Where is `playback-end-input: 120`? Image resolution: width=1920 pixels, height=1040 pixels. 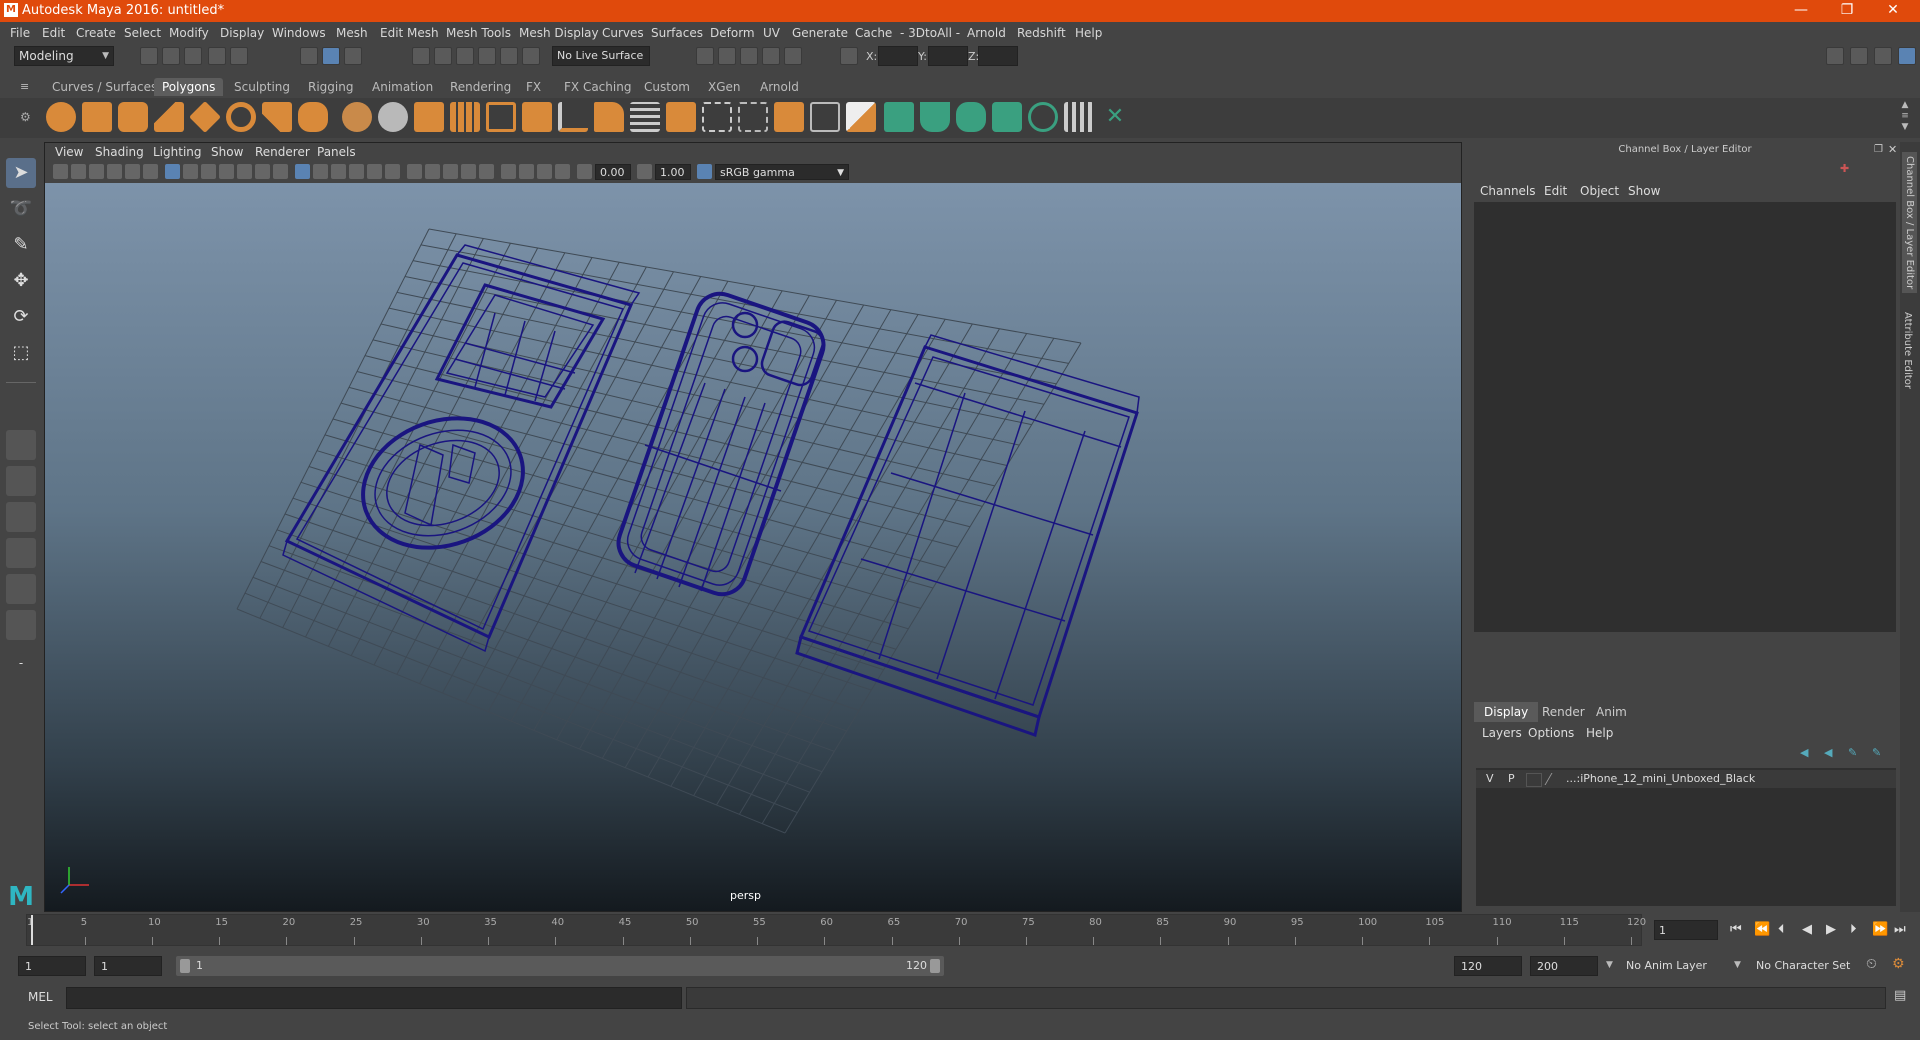
playback-end-input: 120 is located at coordinates (1488, 966).